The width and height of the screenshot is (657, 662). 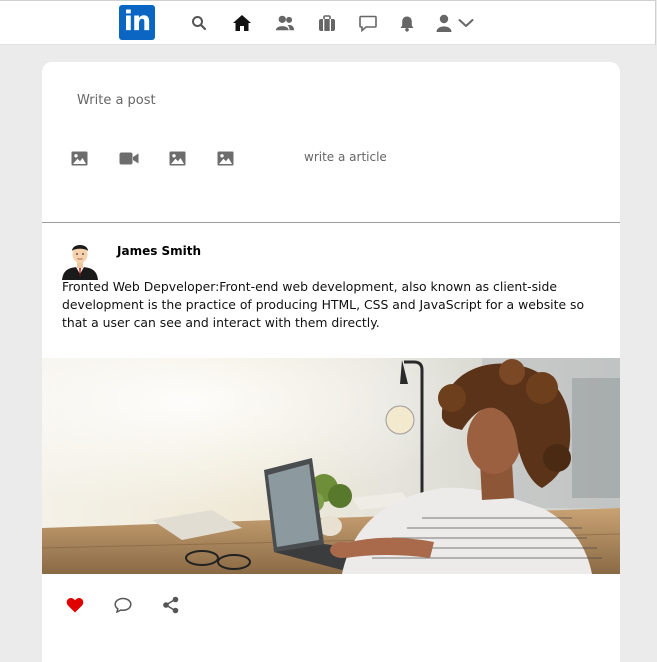 What do you see at coordinates (171, 605) in the screenshot?
I see `share-icon` at bounding box center [171, 605].